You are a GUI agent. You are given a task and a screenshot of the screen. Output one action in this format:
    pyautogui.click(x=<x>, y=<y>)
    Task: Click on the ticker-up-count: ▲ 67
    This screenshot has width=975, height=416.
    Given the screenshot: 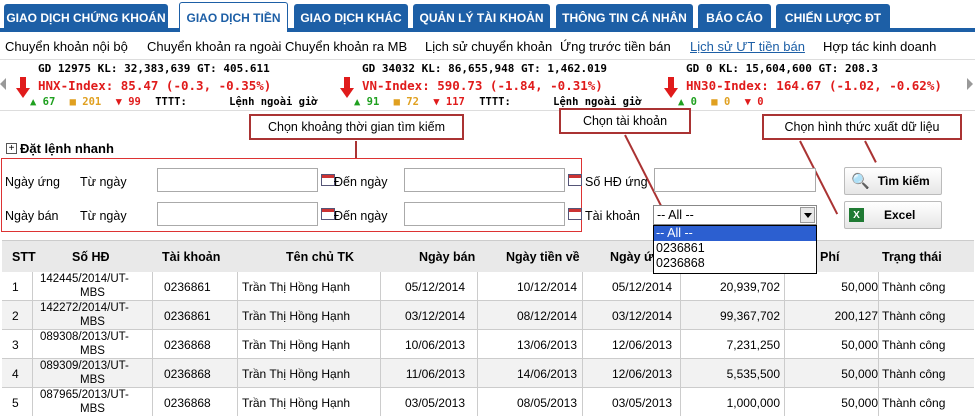 What is the action you would take?
    pyautogui.click(x=43, y=102)
    